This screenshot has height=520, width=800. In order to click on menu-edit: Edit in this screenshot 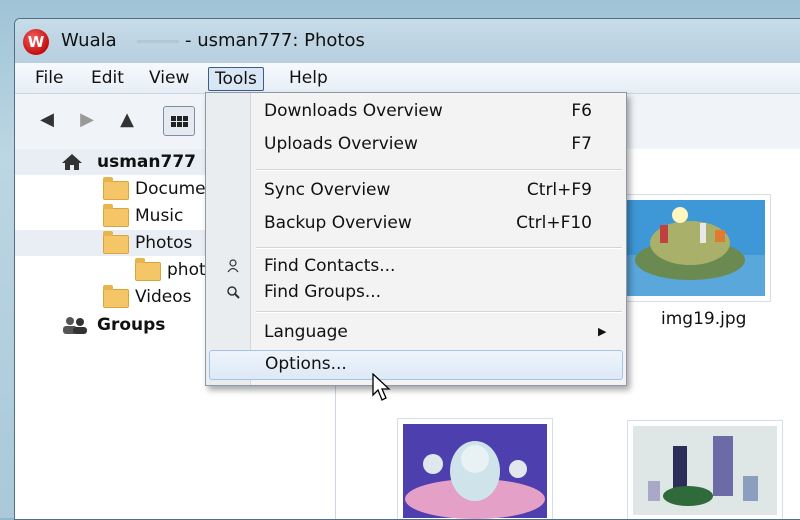, I will do `click(107, 78)`.